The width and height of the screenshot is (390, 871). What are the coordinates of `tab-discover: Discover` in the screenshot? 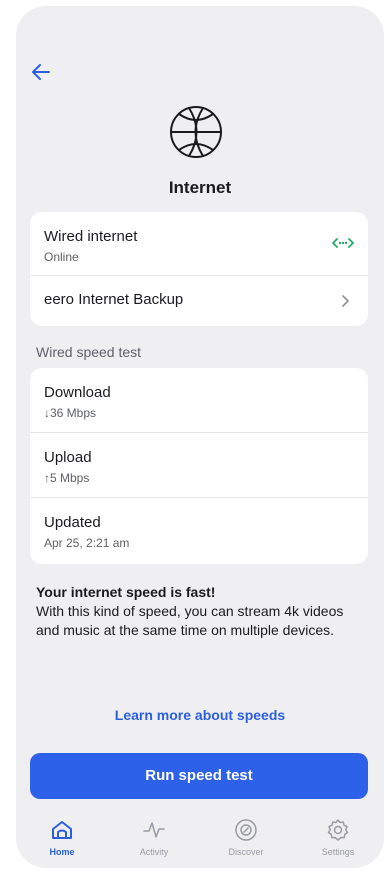 It's located at (246, 839).